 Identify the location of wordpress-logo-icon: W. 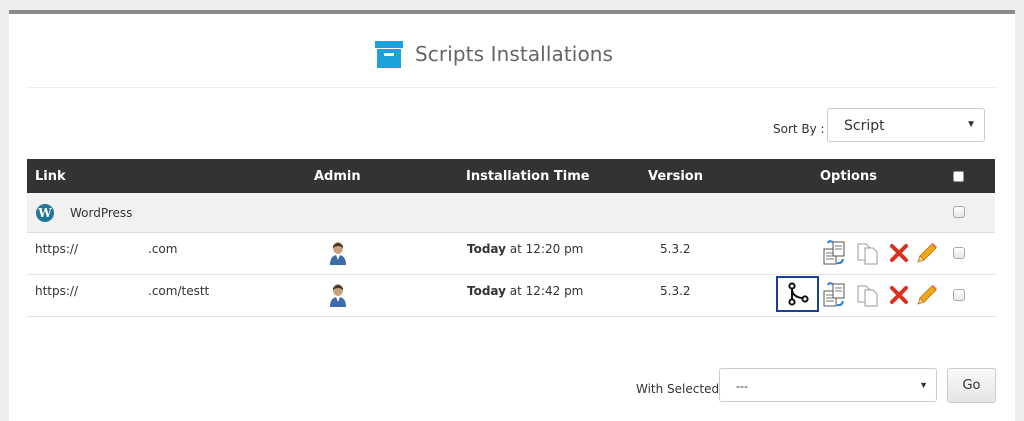
(45, 213).